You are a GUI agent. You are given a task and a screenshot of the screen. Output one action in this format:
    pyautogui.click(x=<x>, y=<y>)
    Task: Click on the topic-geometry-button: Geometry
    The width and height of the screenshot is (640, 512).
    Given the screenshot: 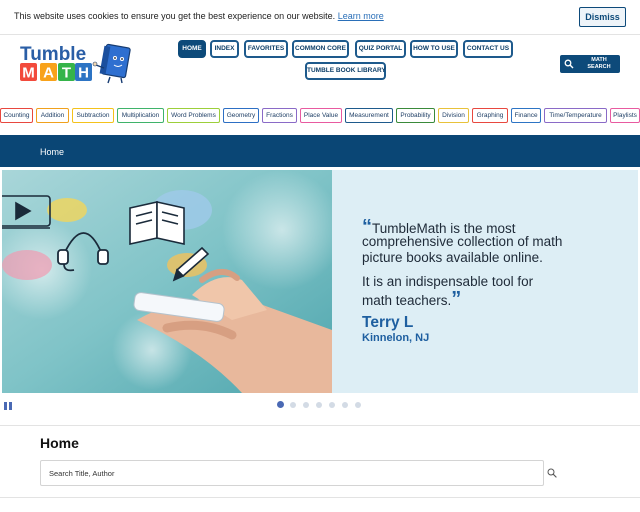 What is the action you would take?
    pyautogui.click(x=241, y=115)
    